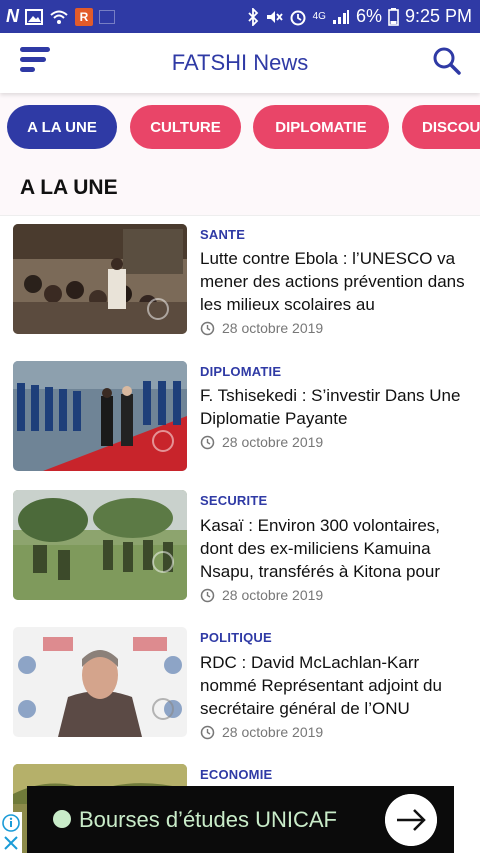 The height and width of the screenshot is (853, 480). Describe the element at coordinates (223, 234) in the screenshot. I see `article-category: SANTE` at that location.